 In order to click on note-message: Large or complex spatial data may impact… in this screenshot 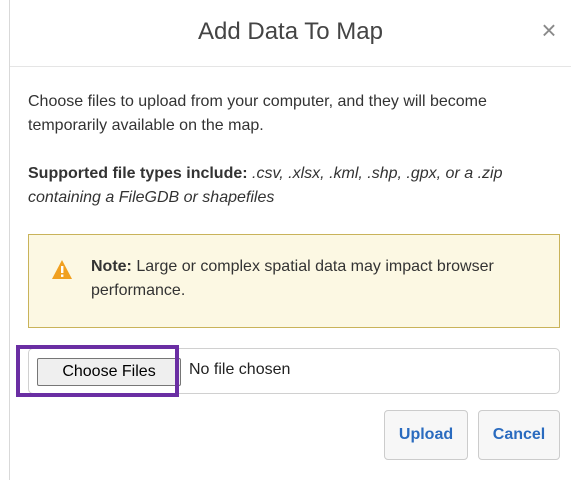, I will do `click(292, 278)`.